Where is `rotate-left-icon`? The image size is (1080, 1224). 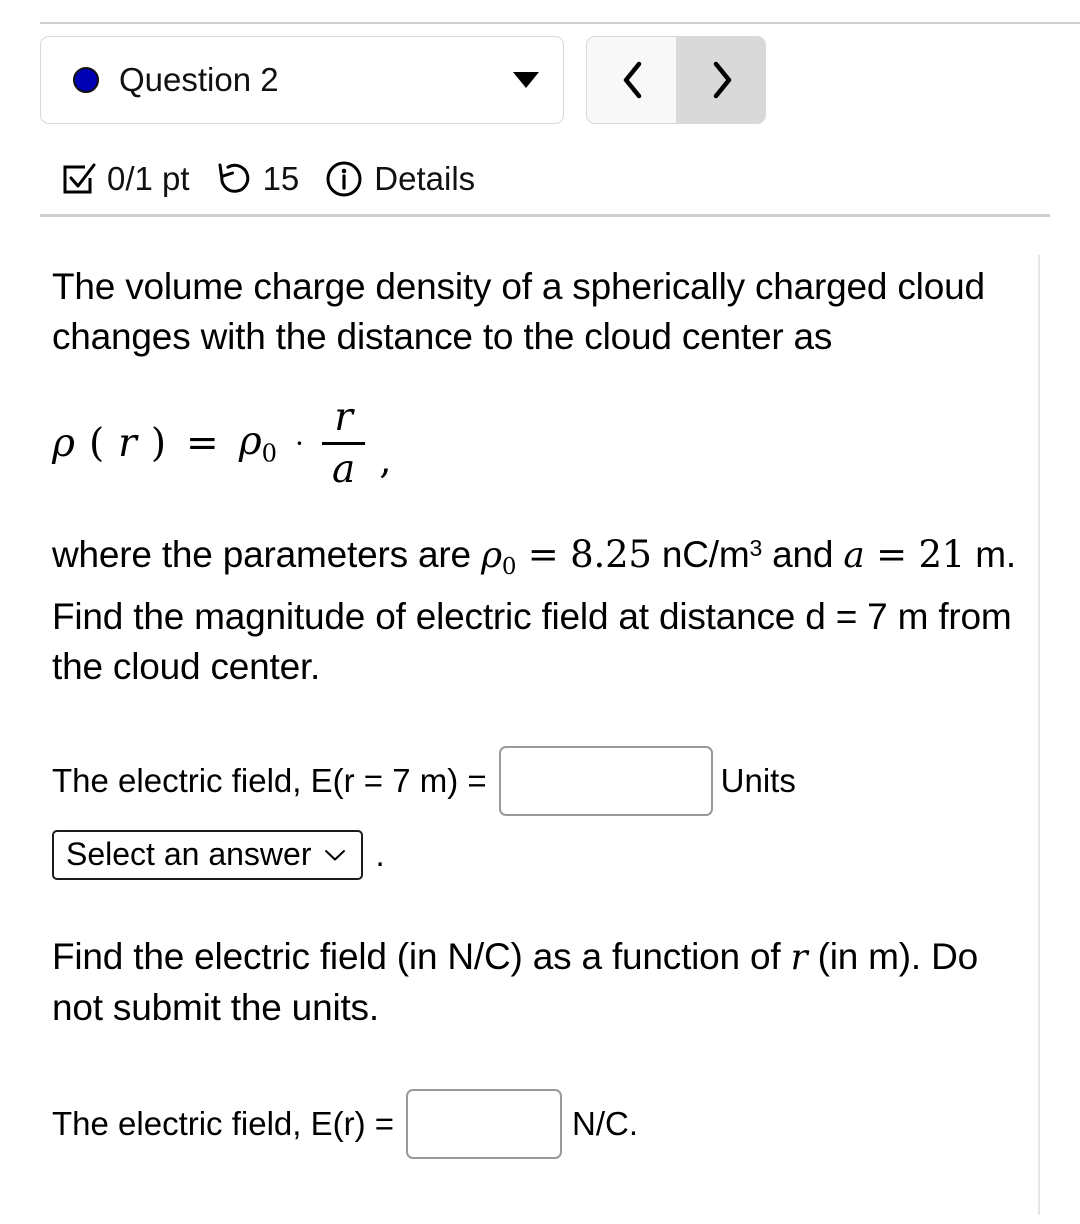 rotate-left-icon is located at coordinates (234, 179).